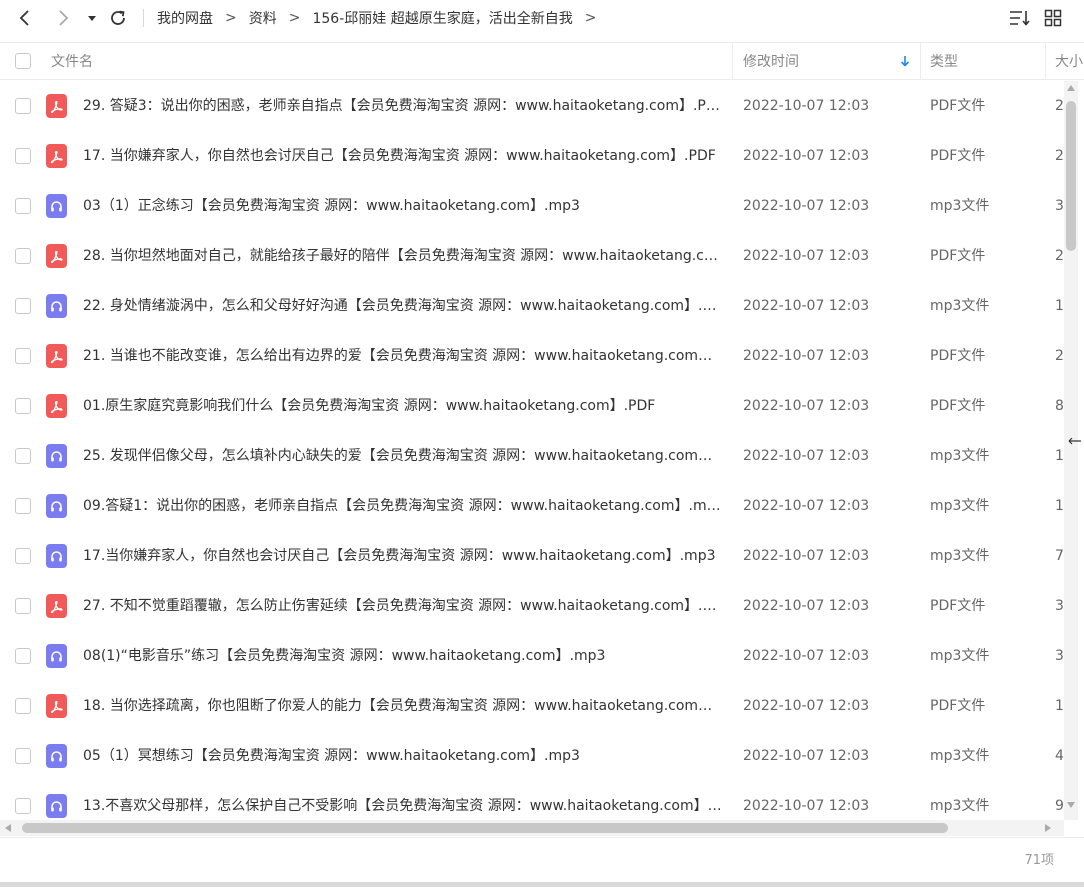  I want to click on horizontal-scroll-thumb, so click(485, 828).